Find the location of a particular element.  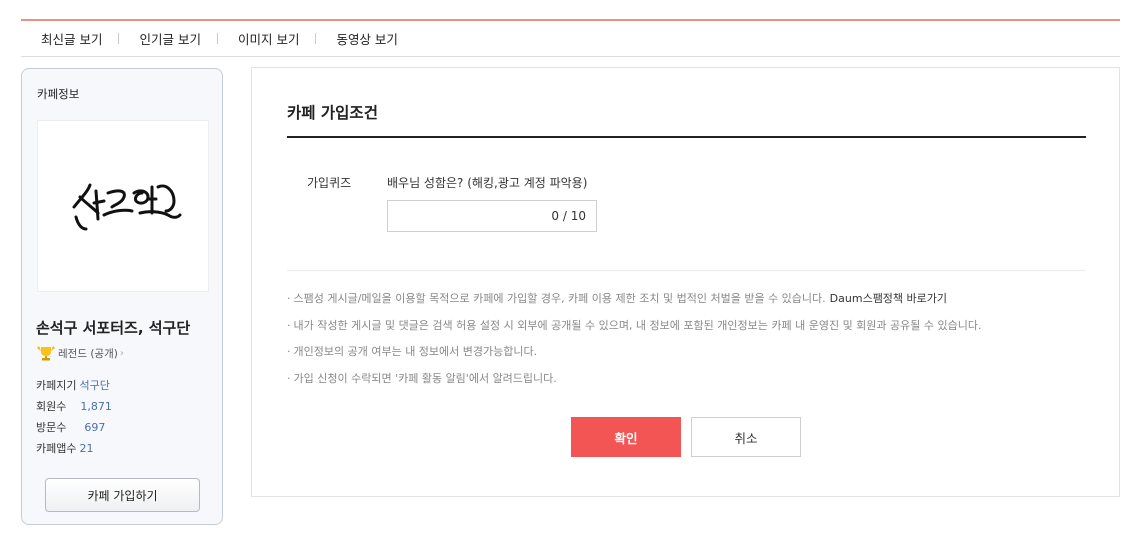

nav-item-latest: 최신글 보기 is located at coordinates (70, 38).